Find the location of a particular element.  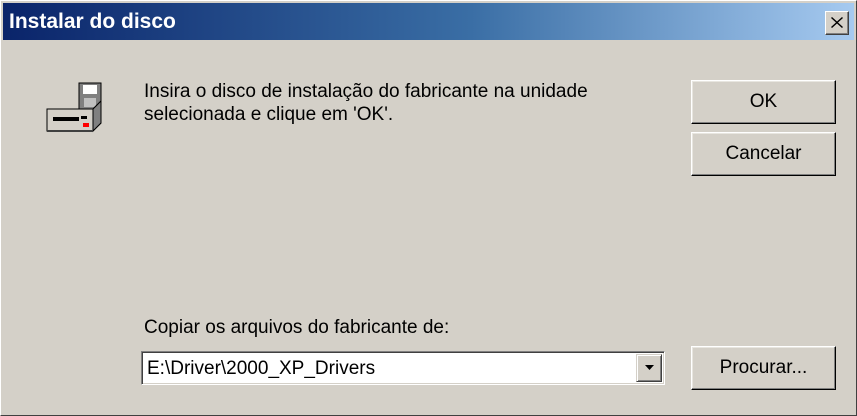

copy-from-combobox: E:\Driver\2000_XP_Drivers is located at coordinates (403, 368).